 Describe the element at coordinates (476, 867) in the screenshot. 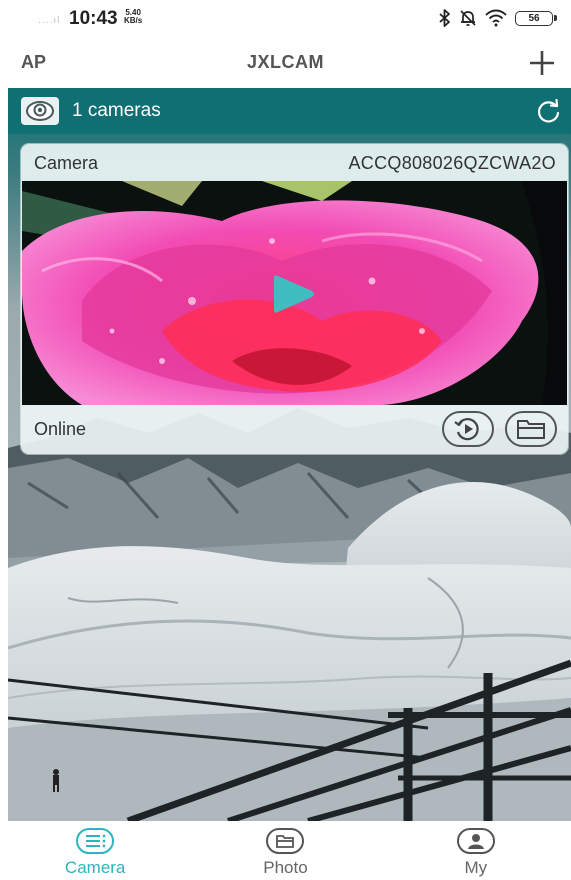

I see `nav-my-label: My` at that location.